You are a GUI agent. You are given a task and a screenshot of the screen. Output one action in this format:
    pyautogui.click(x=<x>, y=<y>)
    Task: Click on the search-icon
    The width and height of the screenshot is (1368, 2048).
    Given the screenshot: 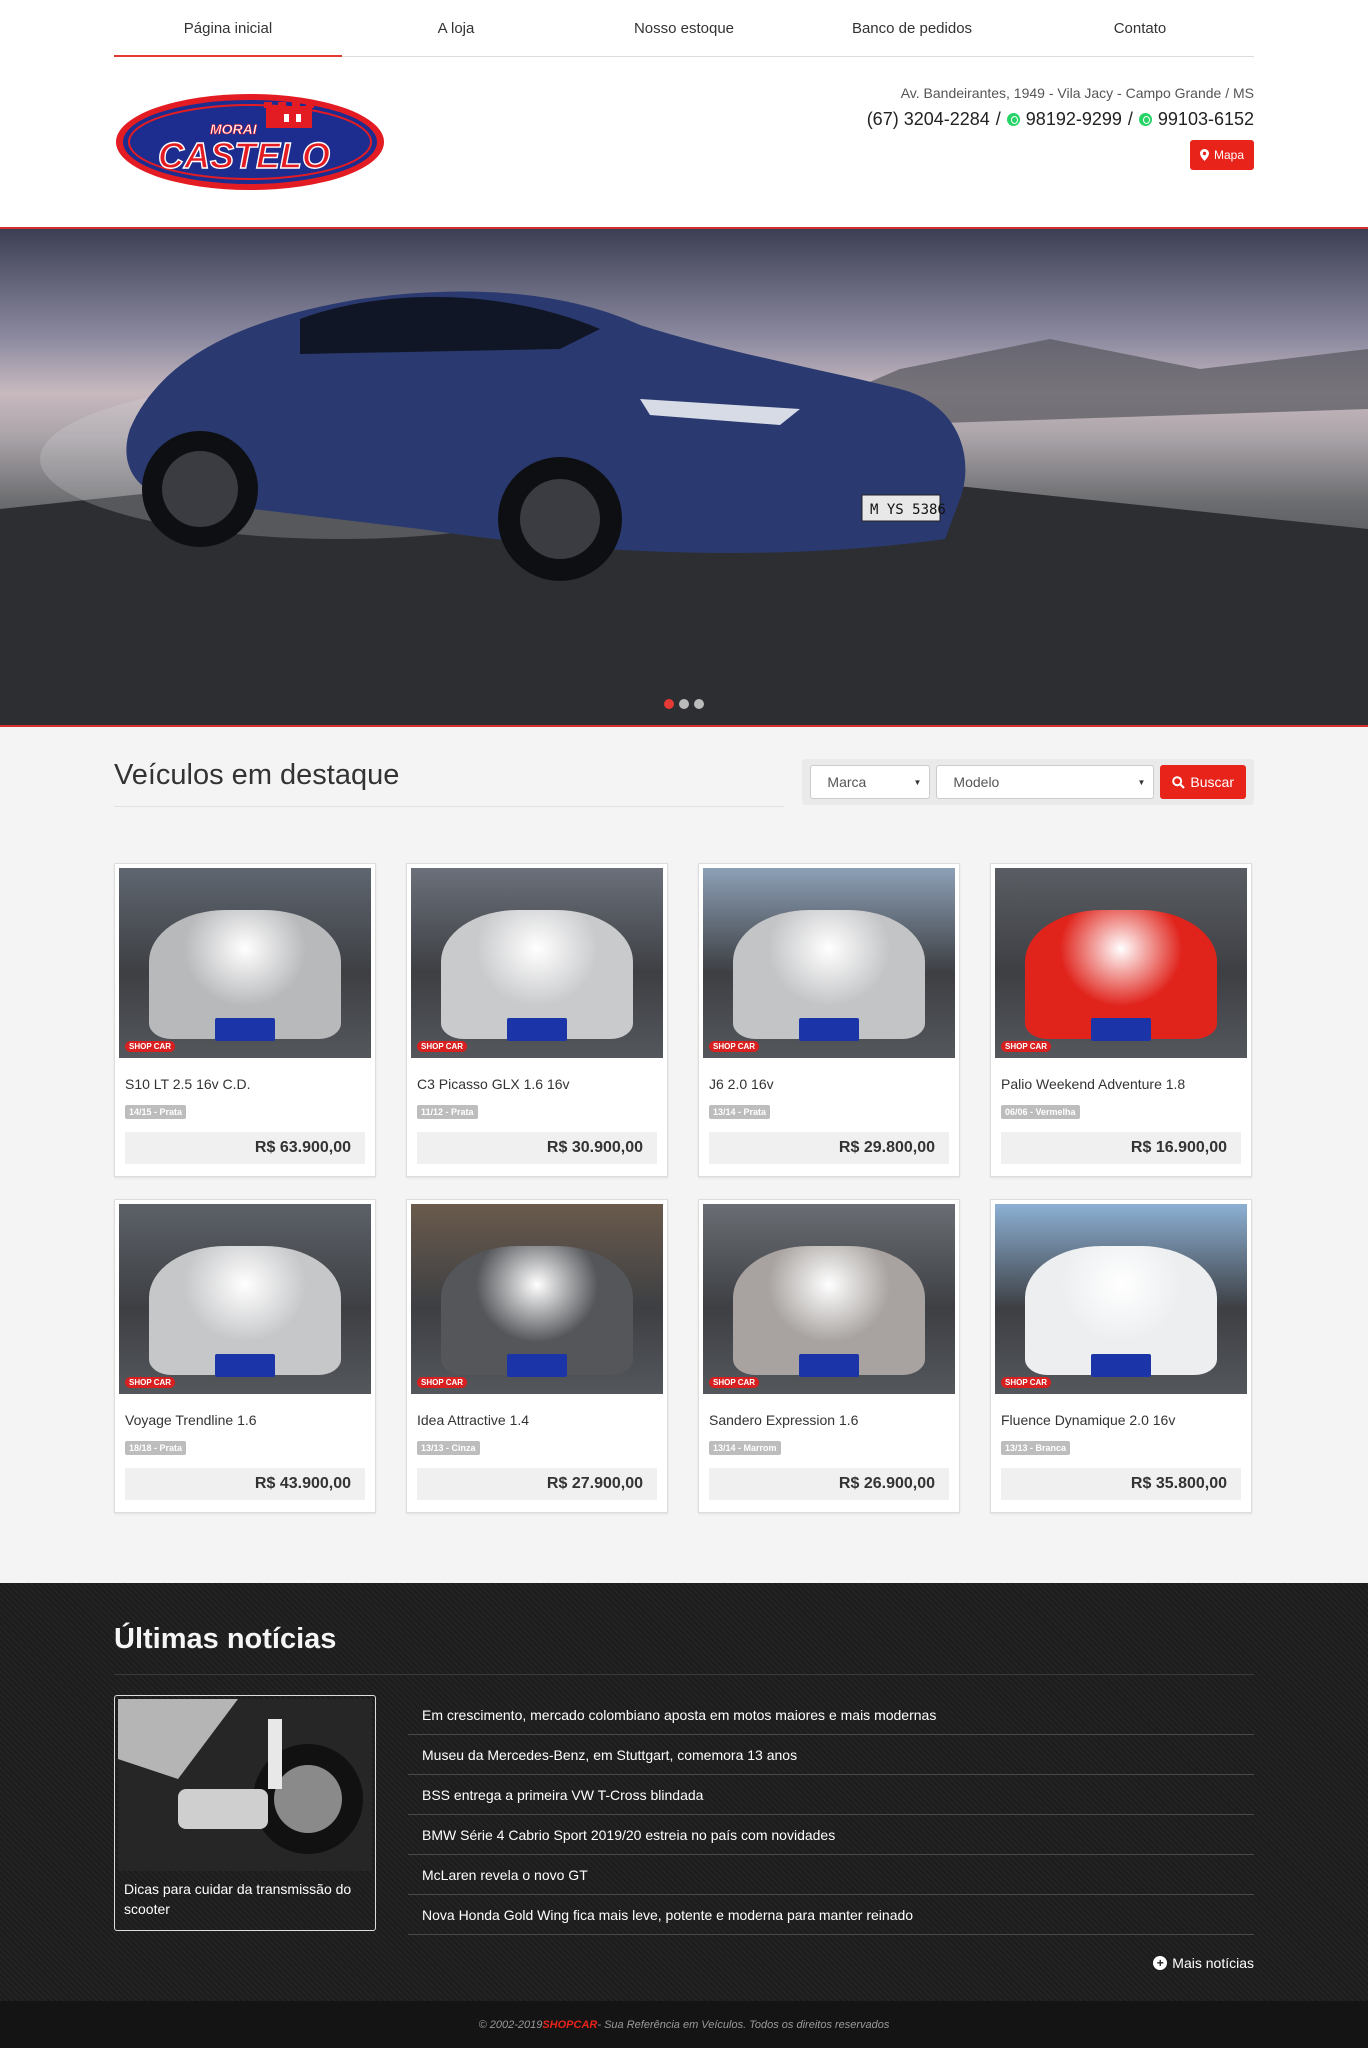 What is the action you would take?
    pyautogui.click(x=1179, y=782)
    